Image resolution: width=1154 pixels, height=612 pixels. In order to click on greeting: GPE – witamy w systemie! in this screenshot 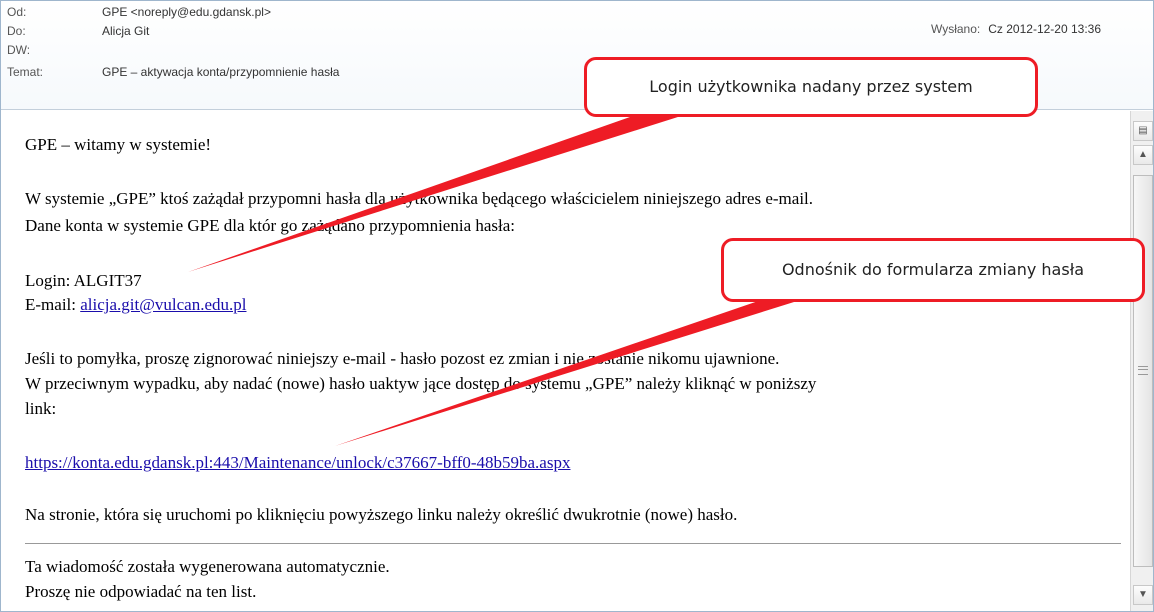, I will do `click(118, 144)`.